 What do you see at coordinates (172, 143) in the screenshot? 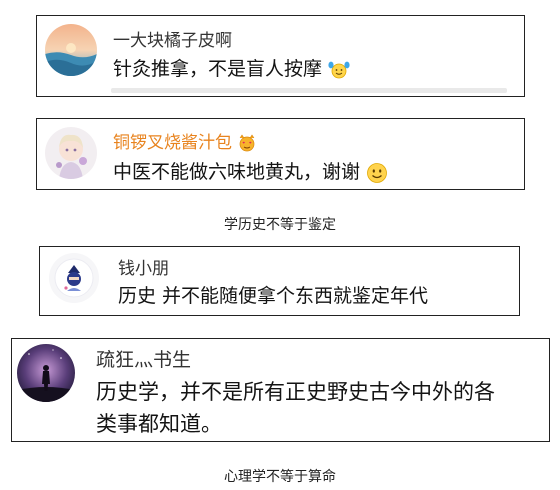
I see `comment-username-text: 铜锣叉烧酱汁包` at bounding box center [172, 143].